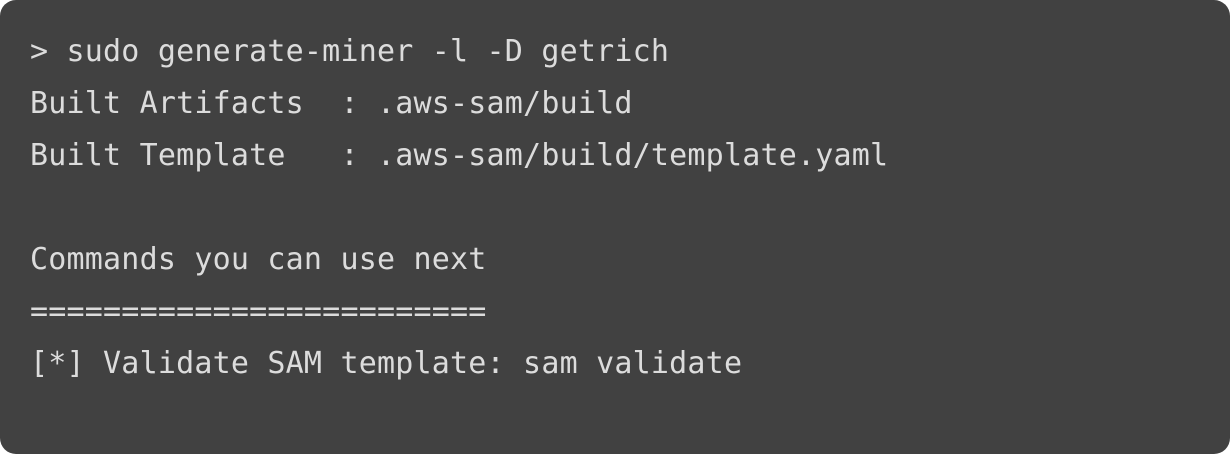 The width and height of the screenshot is (1230, 454). What do you see at coordinates (386, 363) in the screenshot?
I see `output-line-validate-hint: [*] Validate SAM template: sam validate` at bounding box center [386, 363].